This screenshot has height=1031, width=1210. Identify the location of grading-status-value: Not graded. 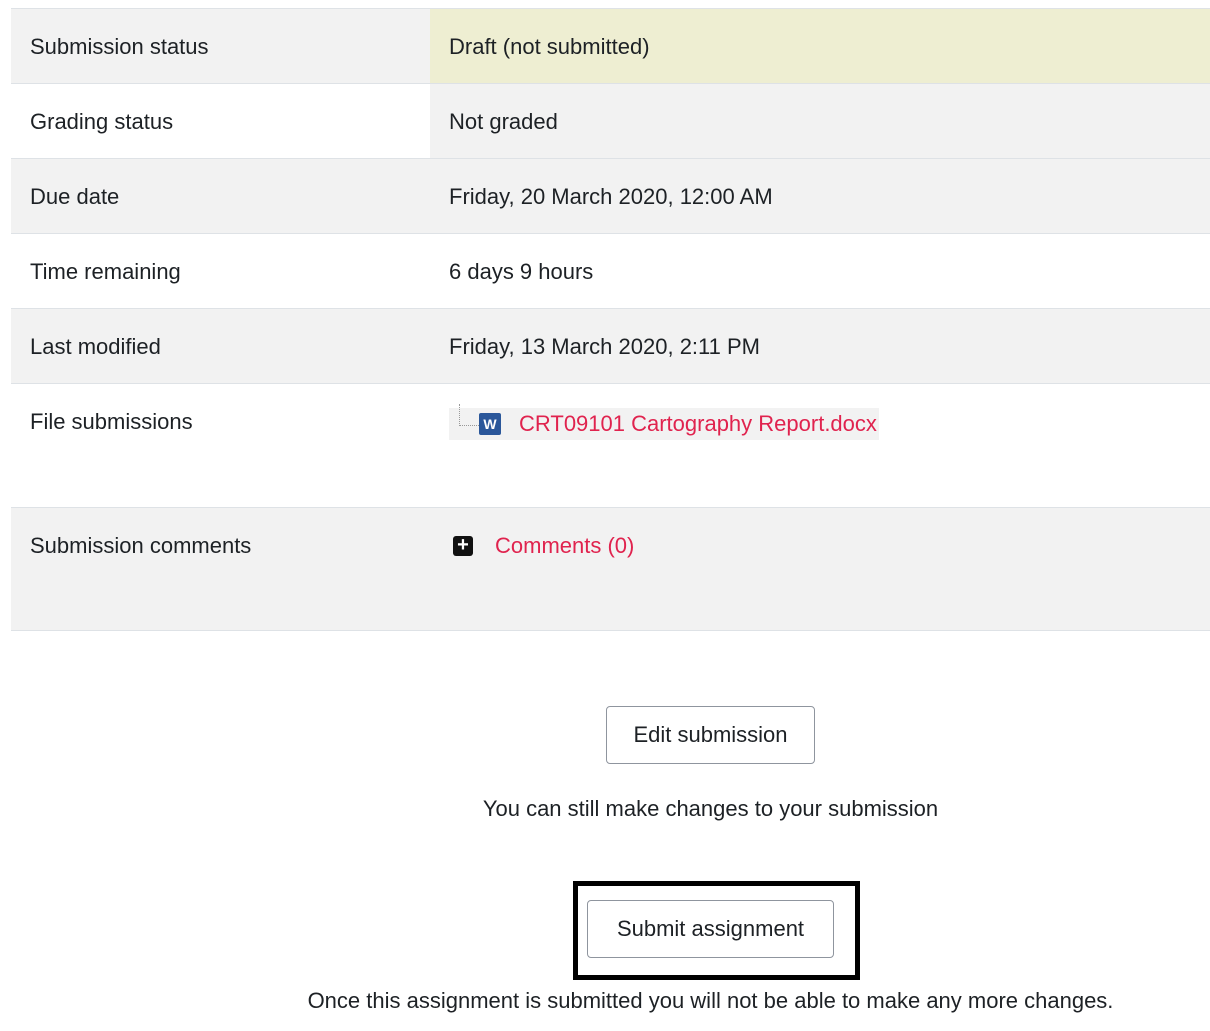
(820, 121).